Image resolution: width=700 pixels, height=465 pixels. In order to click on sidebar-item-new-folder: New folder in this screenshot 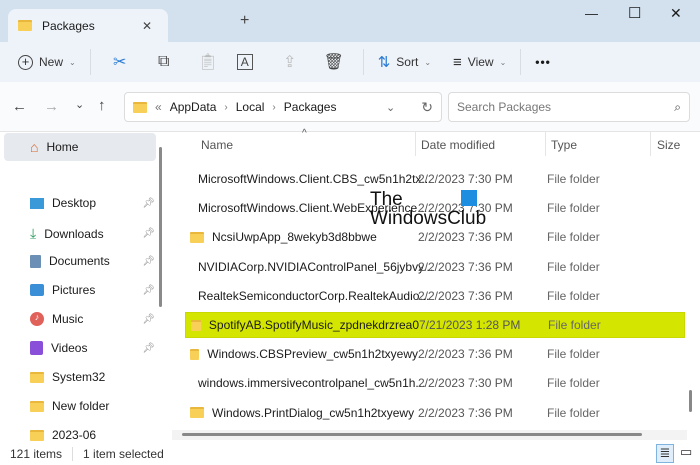, I will do `click(92, 406)`.